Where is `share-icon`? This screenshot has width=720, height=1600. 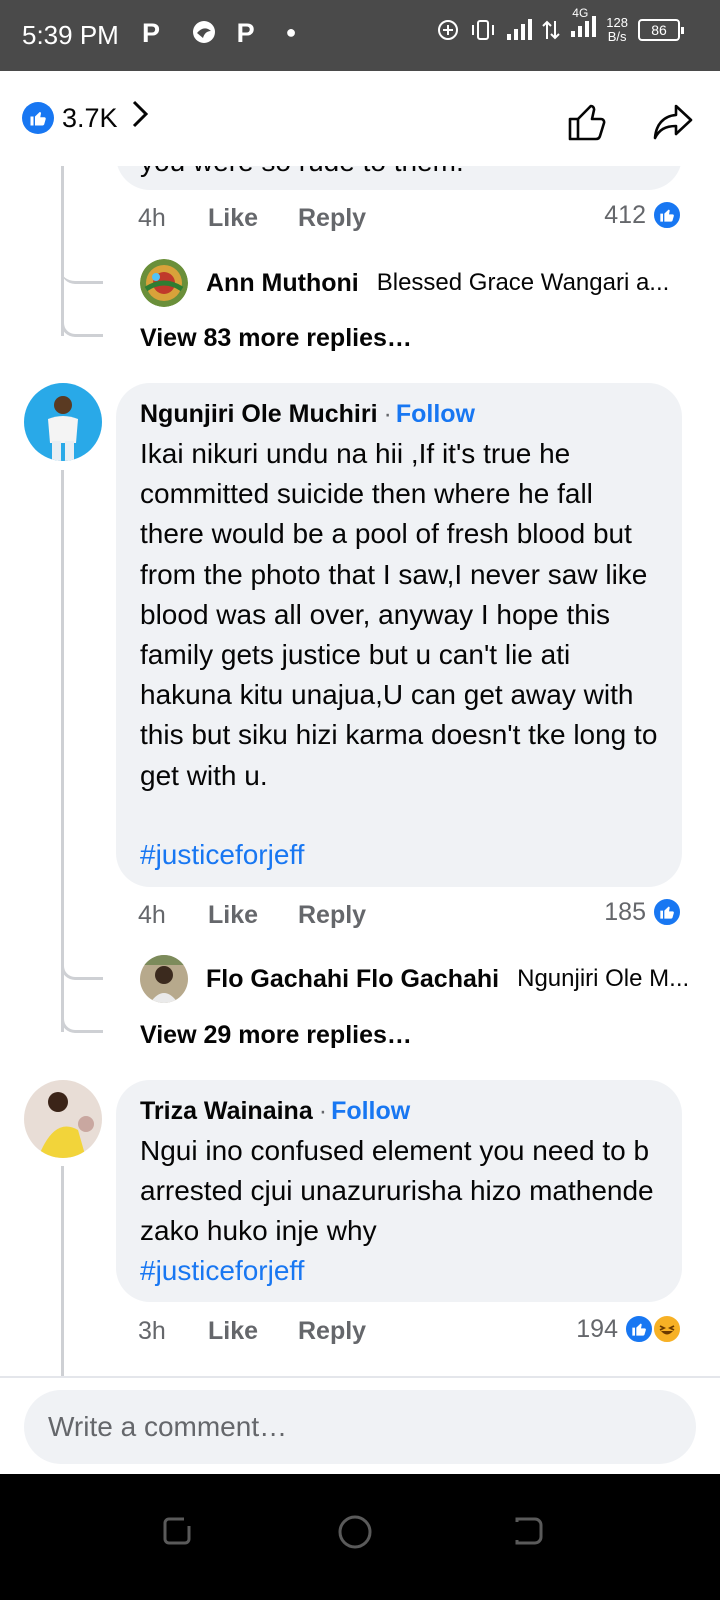 share-icon is located at coordinates (673, 122).